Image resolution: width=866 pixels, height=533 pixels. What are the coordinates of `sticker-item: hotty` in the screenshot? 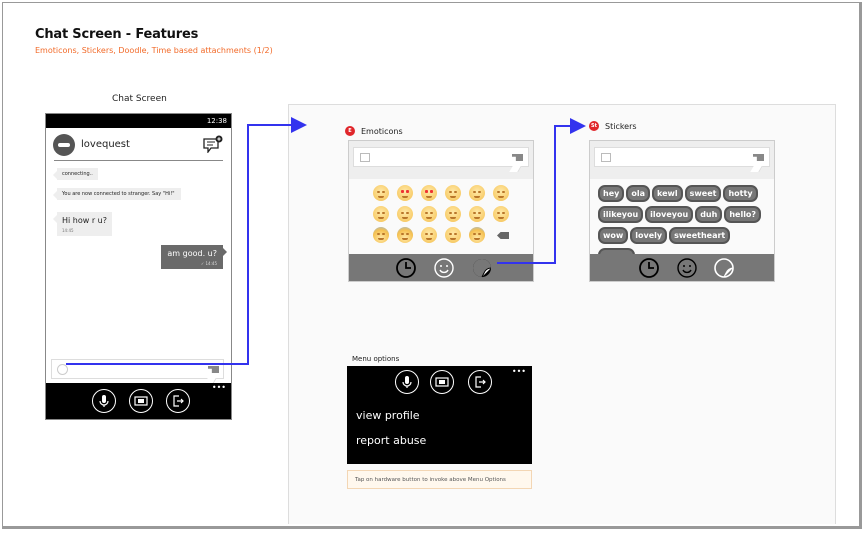 It's located at (740, 193).